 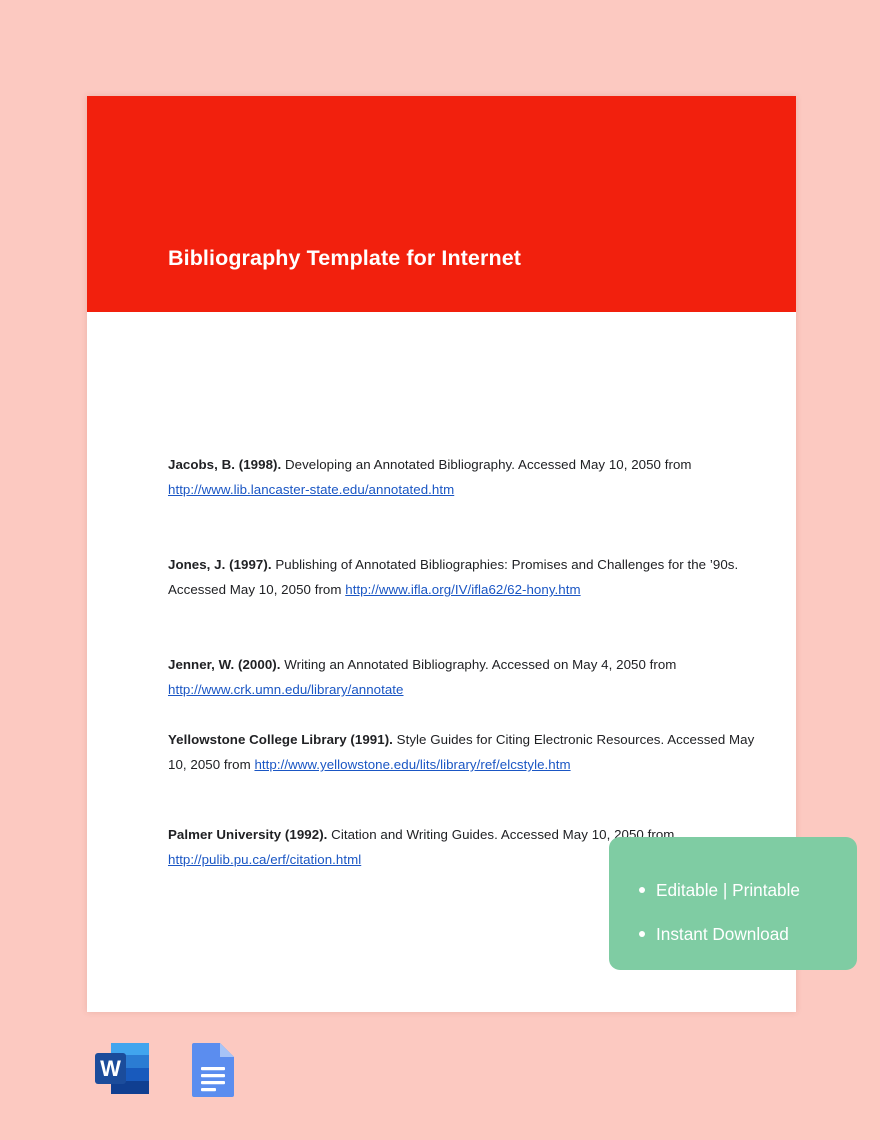 What do you see at coordinates (264, 859) in the screenshot?
I see `entry-link: http://pulib.pu.ca/erf/citation.html` at bounding box center [264, 859].